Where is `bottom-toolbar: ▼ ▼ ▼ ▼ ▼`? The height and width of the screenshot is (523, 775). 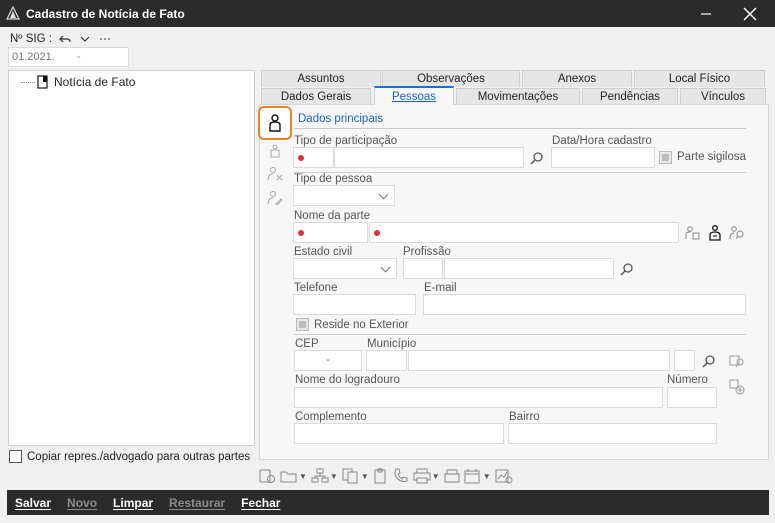 bottom-toolbar: ▼ ▼ ▼ ▼ ▼ is located at coordinates (423, 476).